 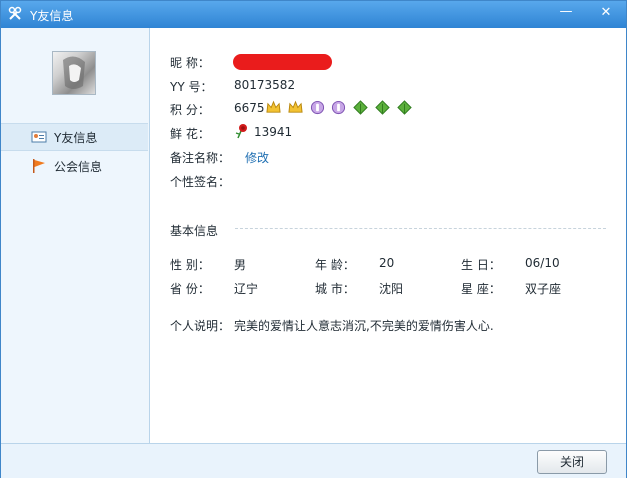 I want to click on points-value: 6675, so click(x=249, y=108).